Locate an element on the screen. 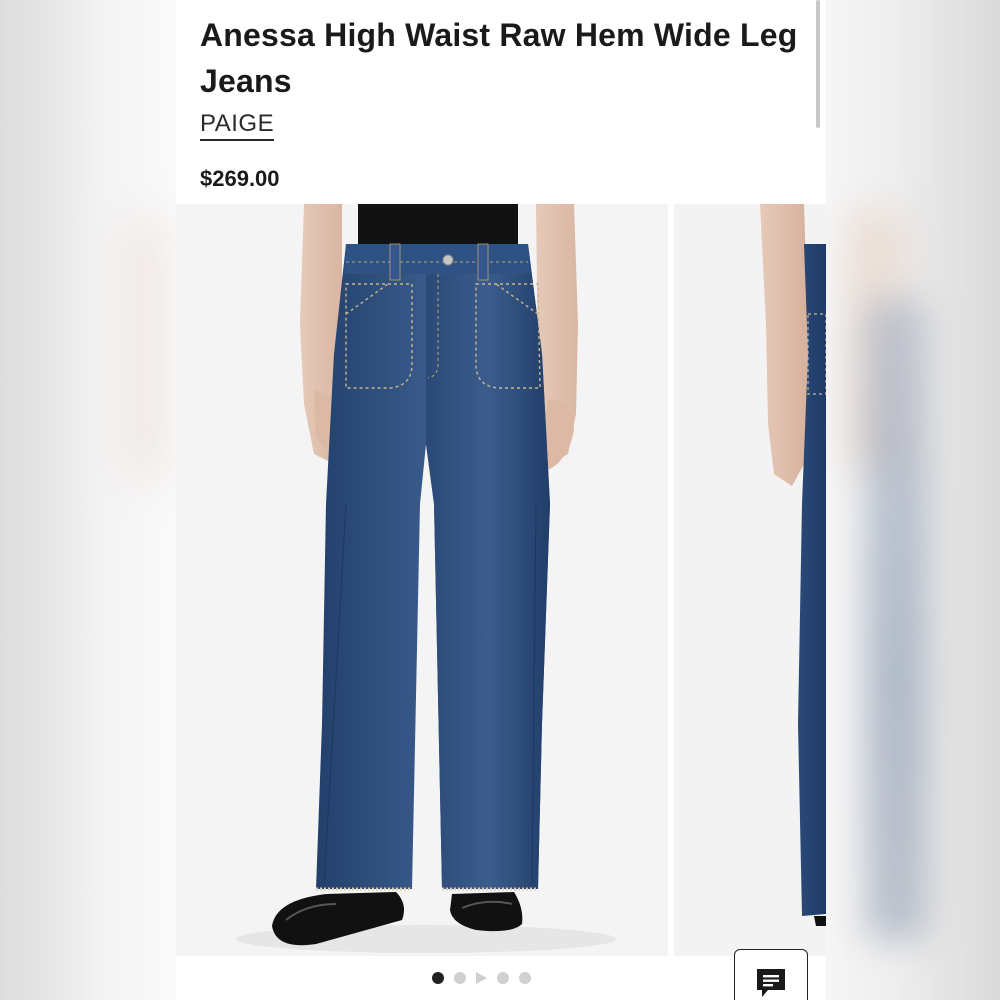  carousel-indicators is located at coordinates (492, 978).